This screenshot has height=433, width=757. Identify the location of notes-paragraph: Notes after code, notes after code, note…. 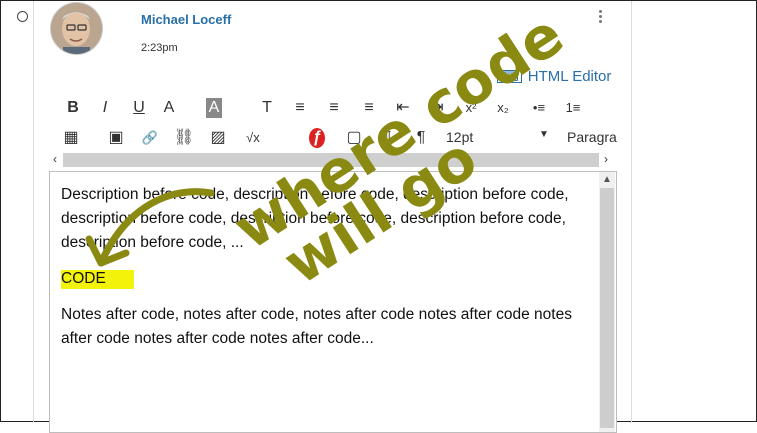
(316, 326).